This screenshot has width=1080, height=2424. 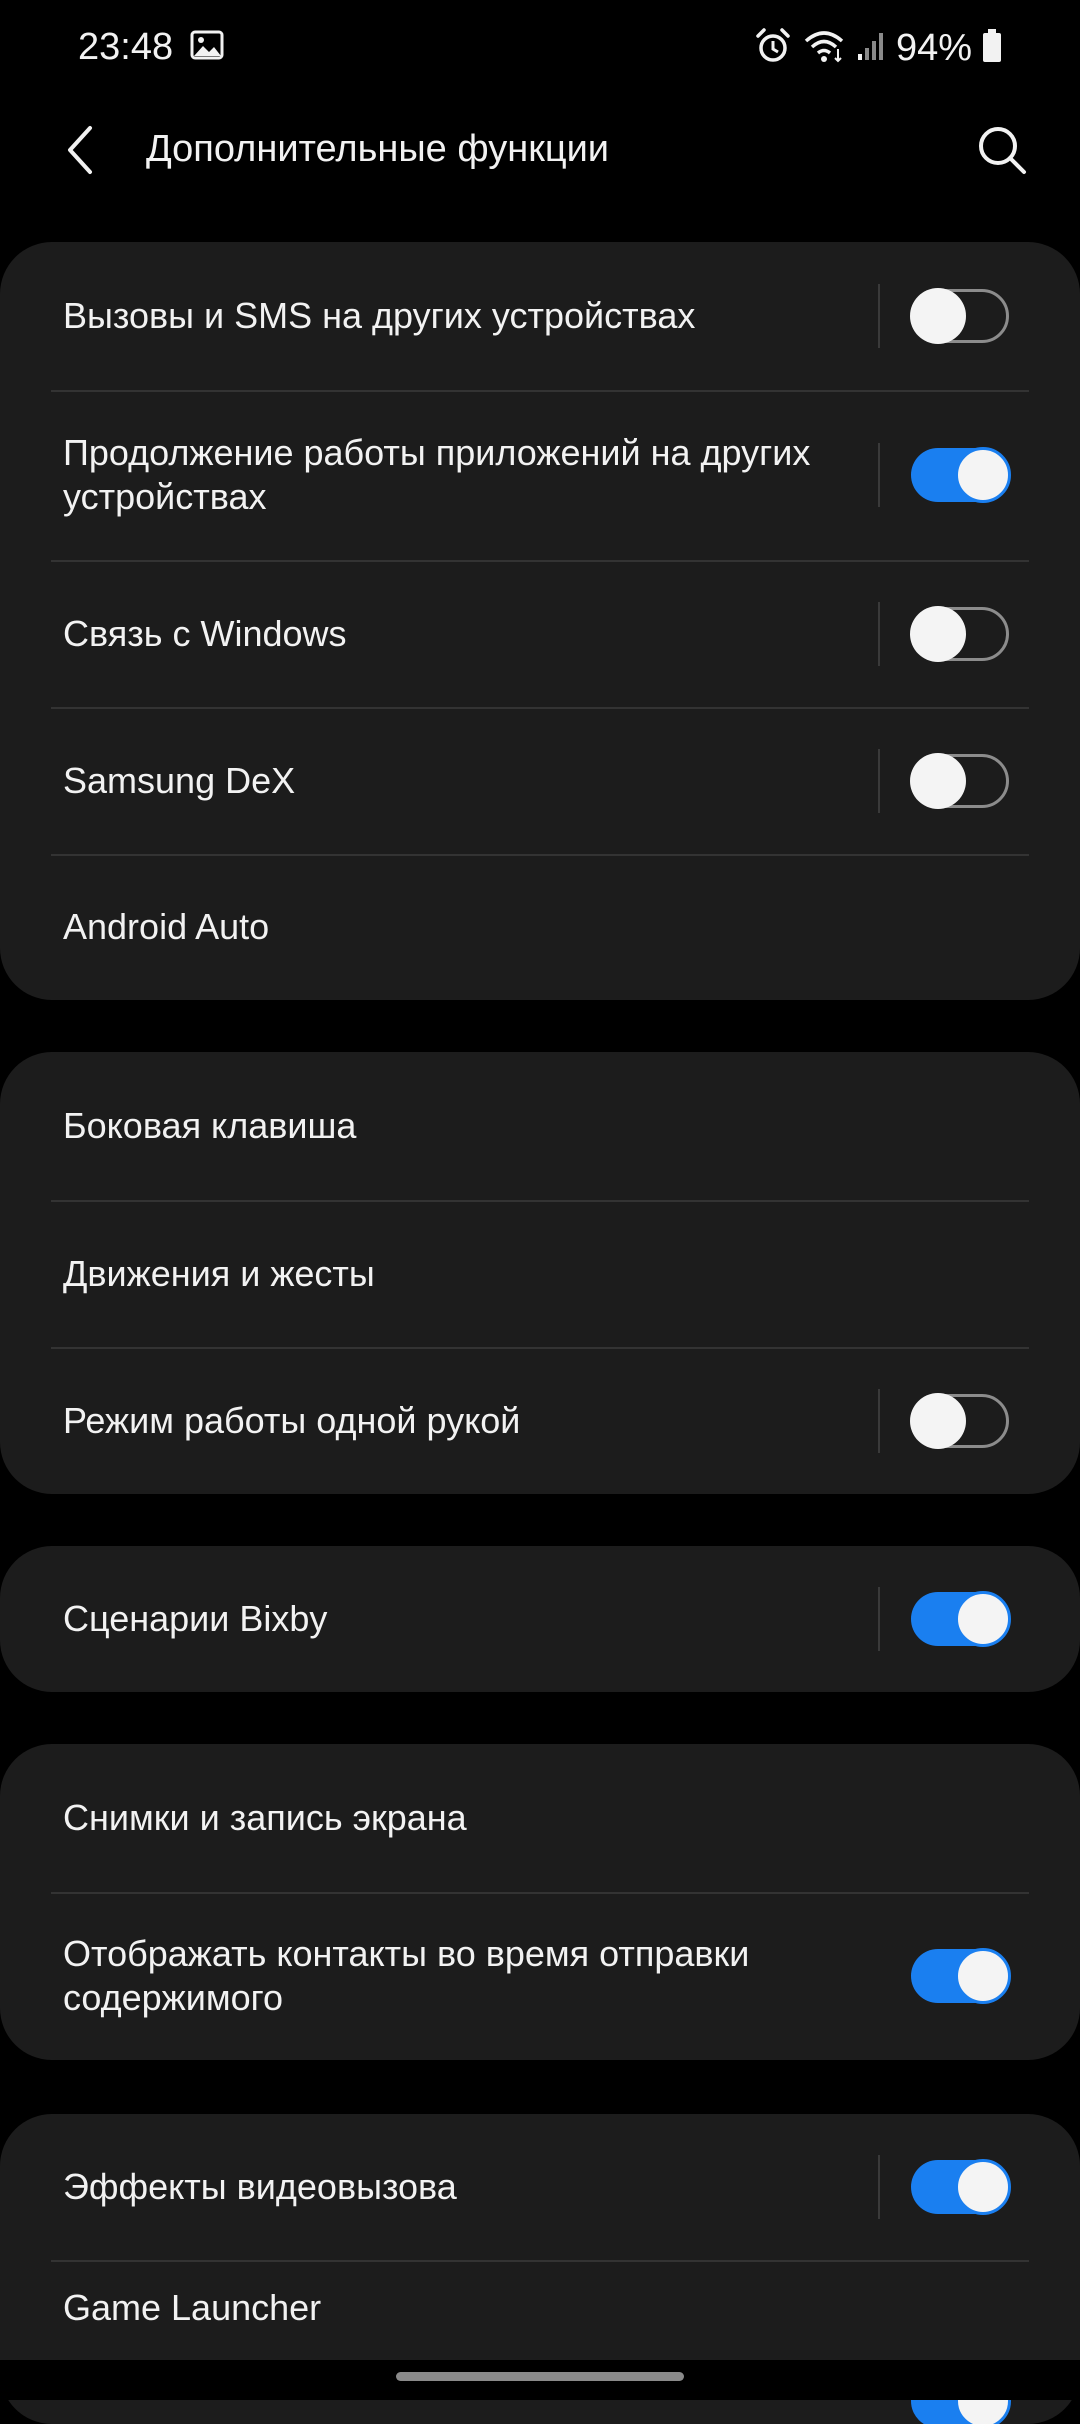 I want to click on gallery-icon, so click(x=207, y=45).